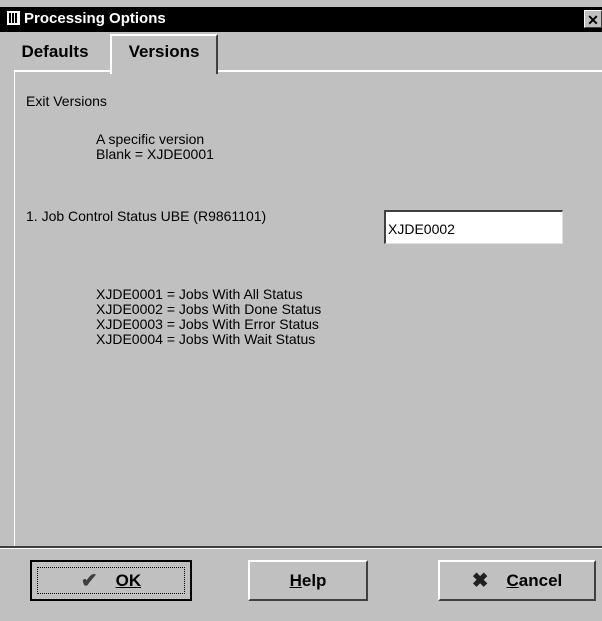  Describe the element at coordinates (66, 101) in the screenshot. I see `section-title: Exit Versions` at that location.